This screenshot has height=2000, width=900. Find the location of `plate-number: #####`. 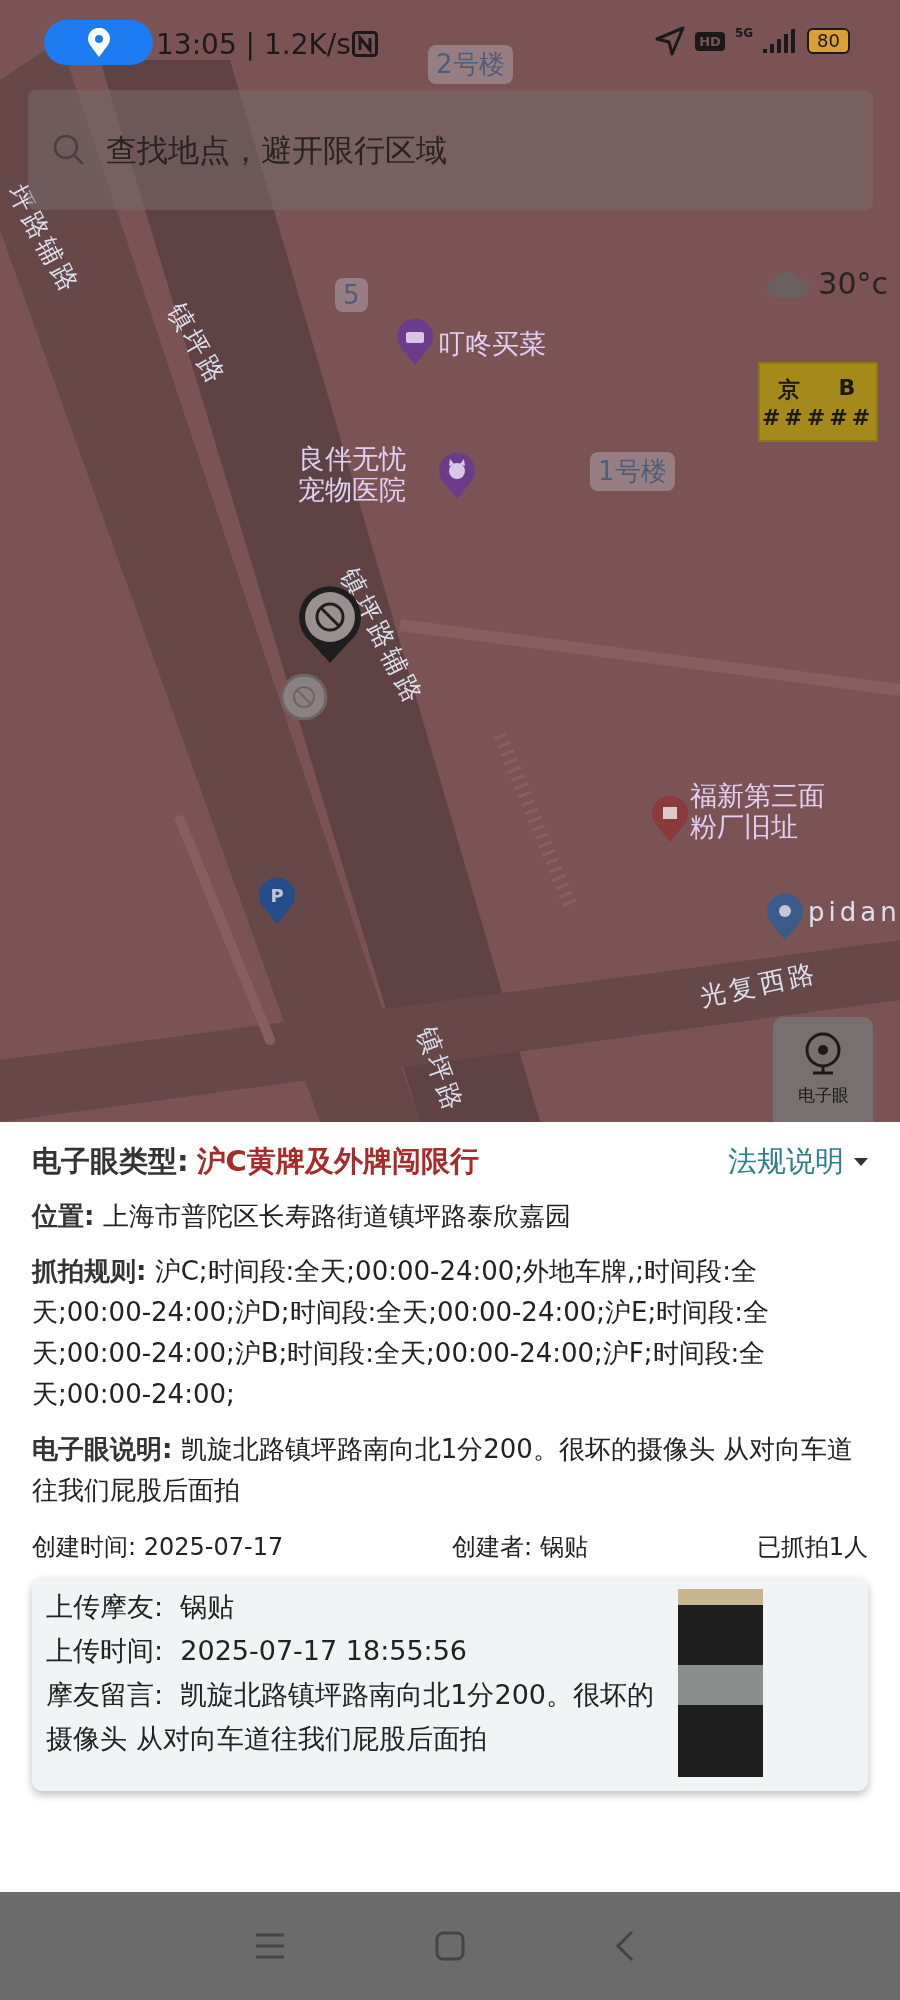

plate-number: ##### is located at coordinates (818, 417).